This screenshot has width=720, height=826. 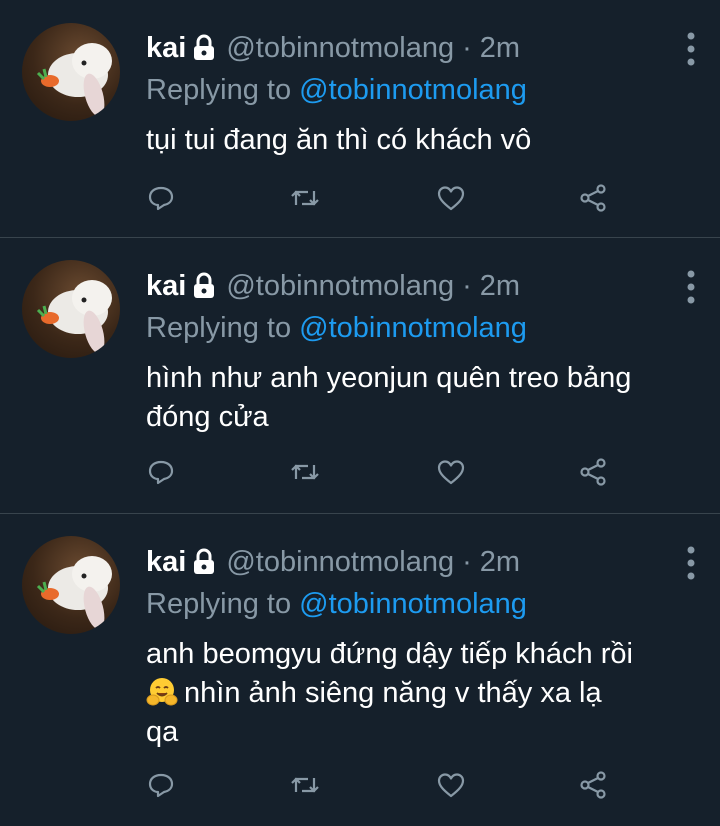 What do you see at coordinates (389, 654) in the screenshot?
I see `tweet-text-line: anh beomgyu đứng dậy tiếp khách rồi` at bounding box center [389, 654].